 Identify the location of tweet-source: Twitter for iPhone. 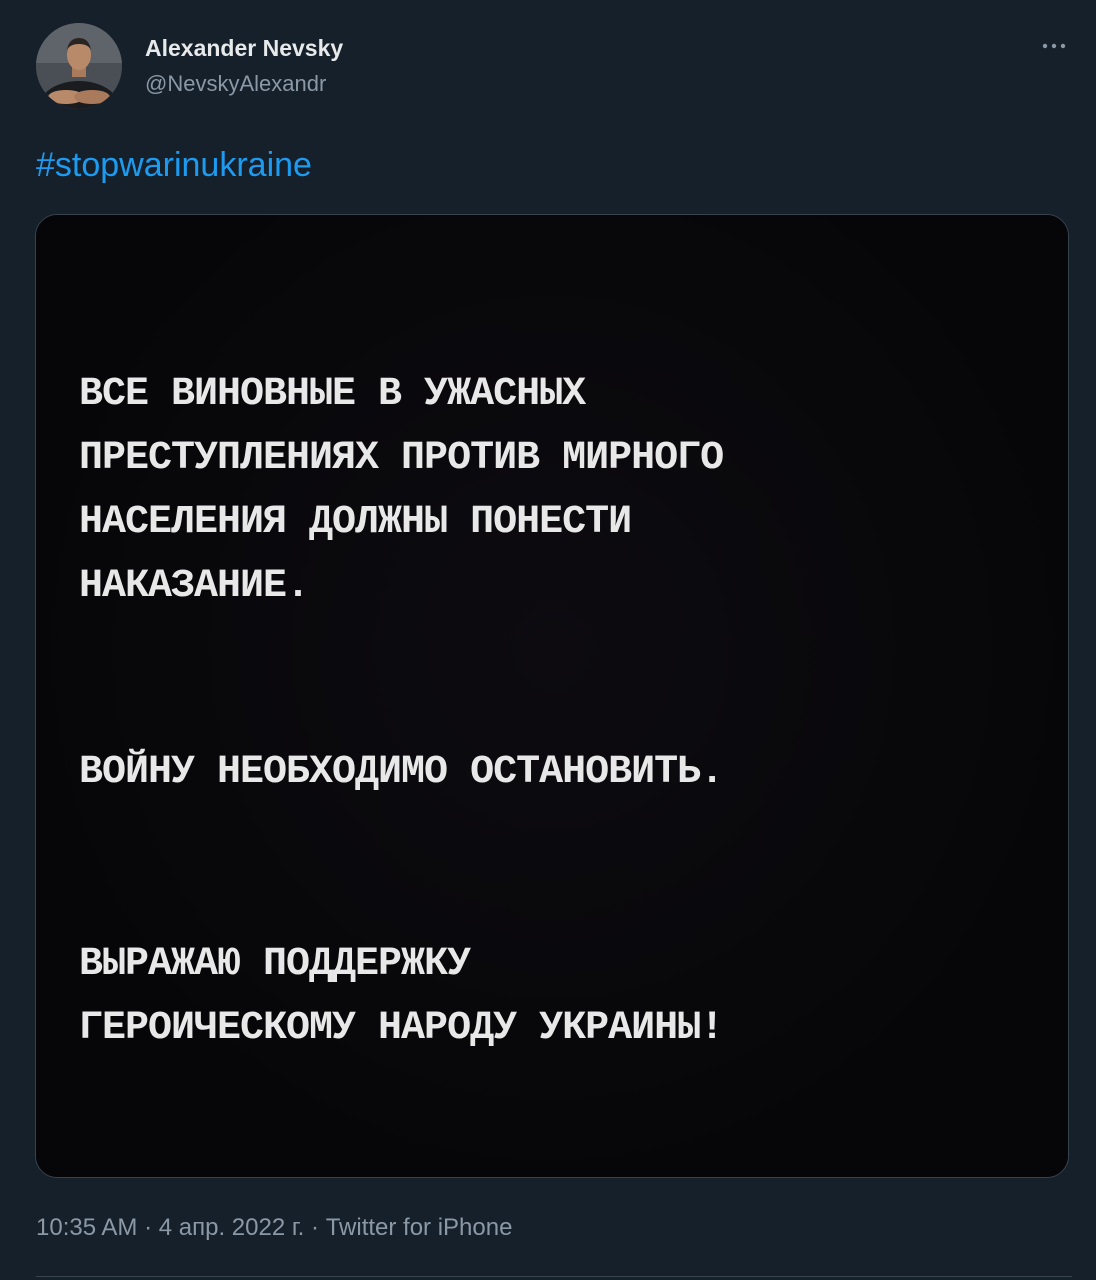
(419, 1227).